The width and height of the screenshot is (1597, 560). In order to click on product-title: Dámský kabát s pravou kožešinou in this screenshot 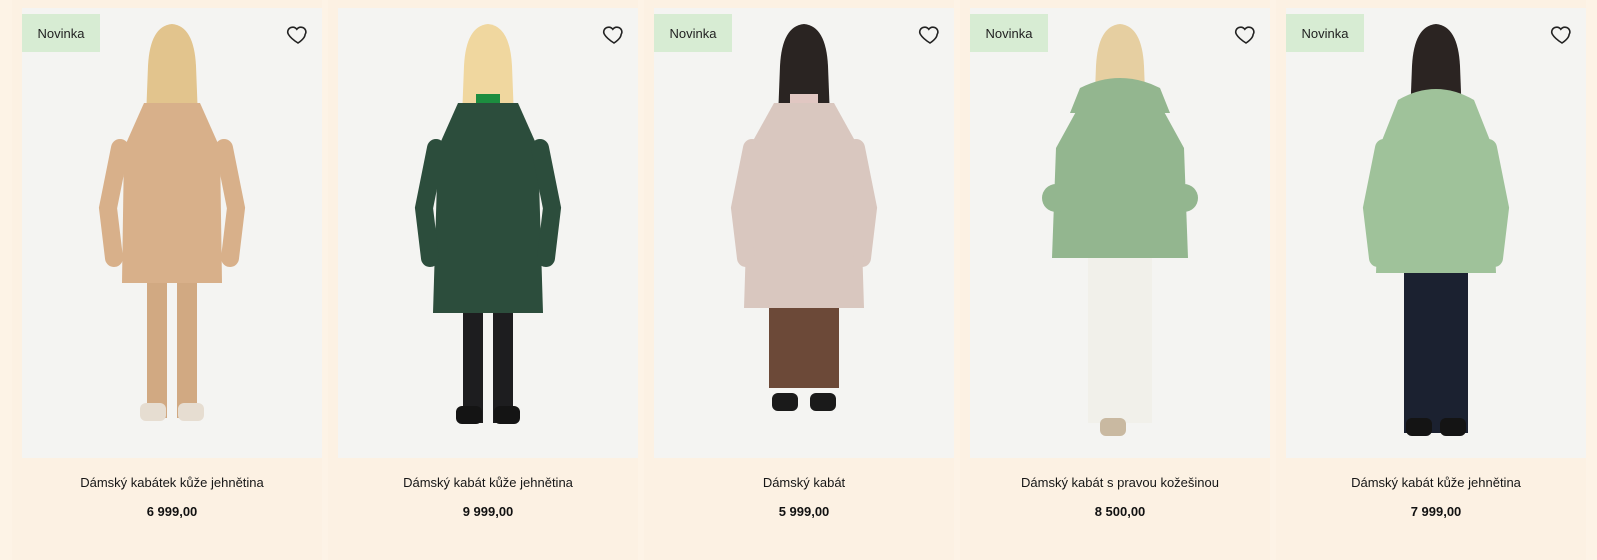, I will do `click(1120, 482)`.